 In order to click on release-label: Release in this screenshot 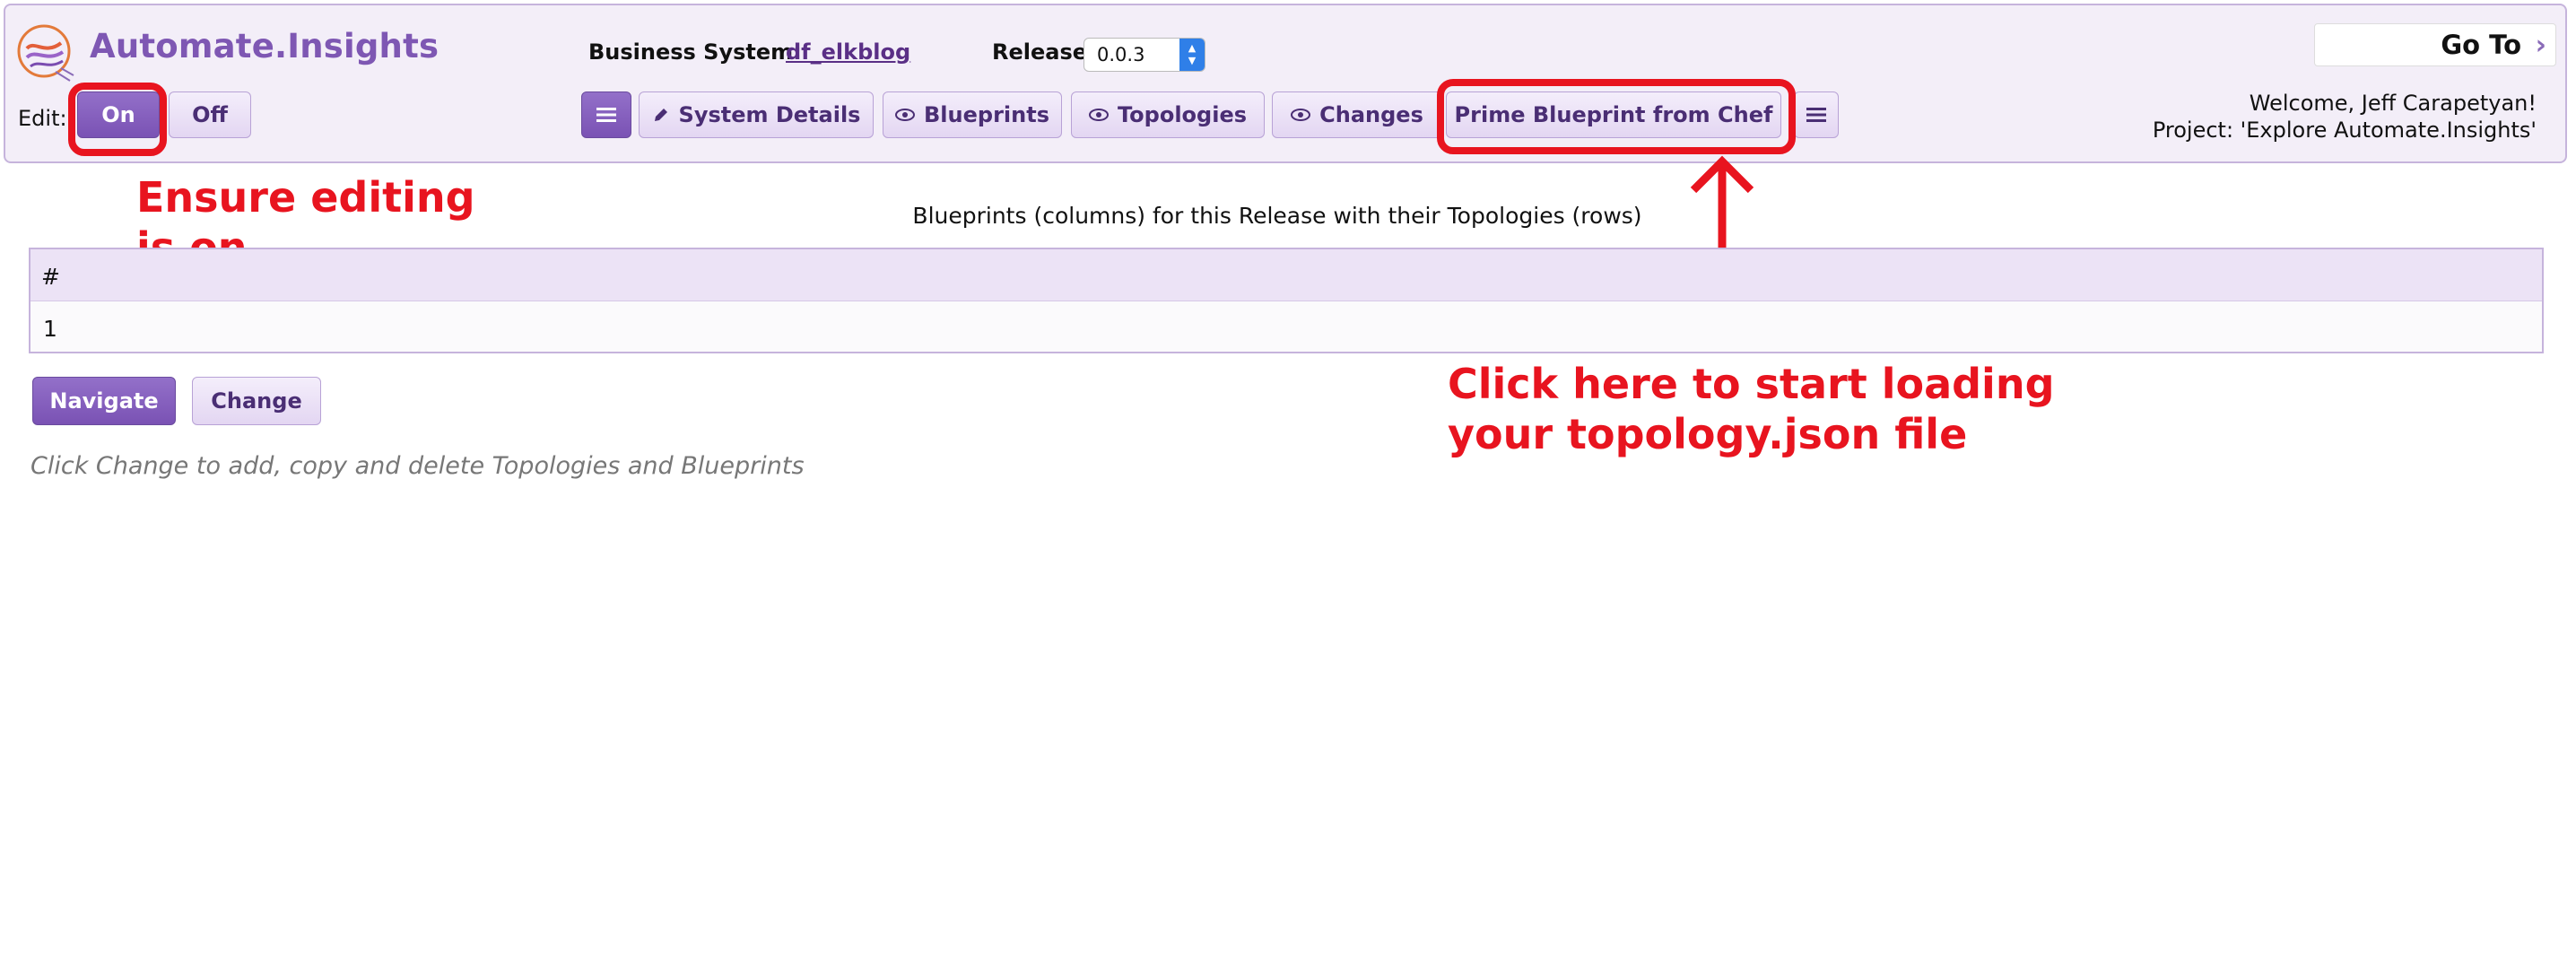, I will do `click(1040, 52)`.